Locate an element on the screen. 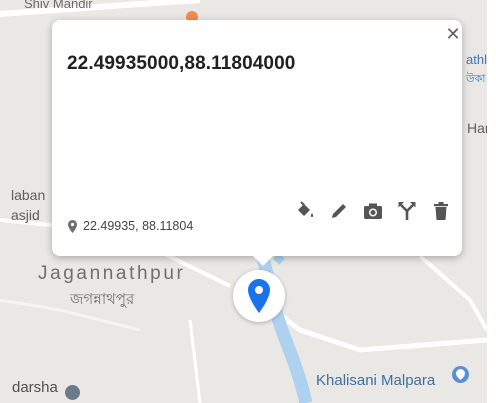 The width and height of the screenshot is (496, 403). coords-row: 22.49935, 88.11804 is located at coordinates (130, 226).